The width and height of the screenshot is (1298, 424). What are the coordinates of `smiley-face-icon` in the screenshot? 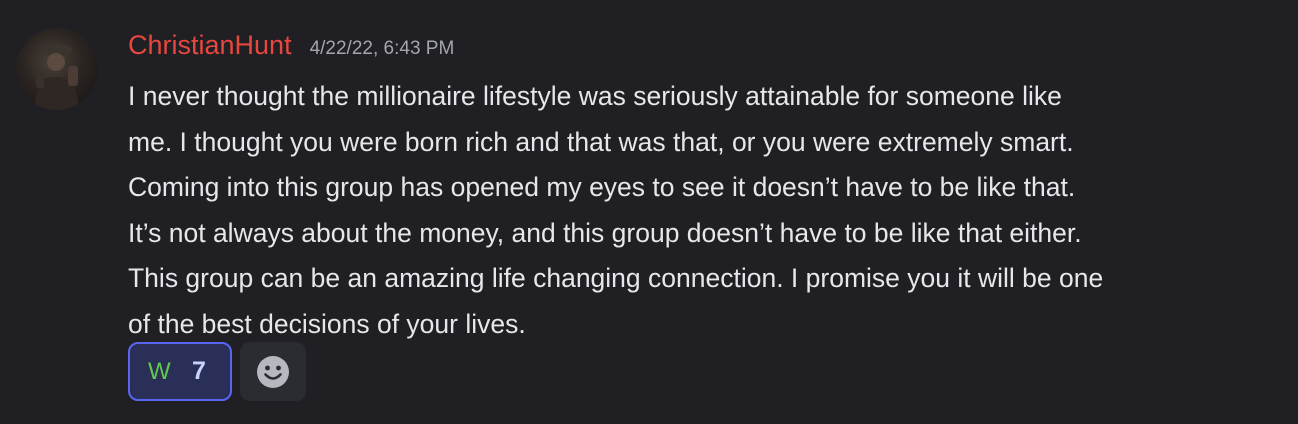 It's located at (273, 371).